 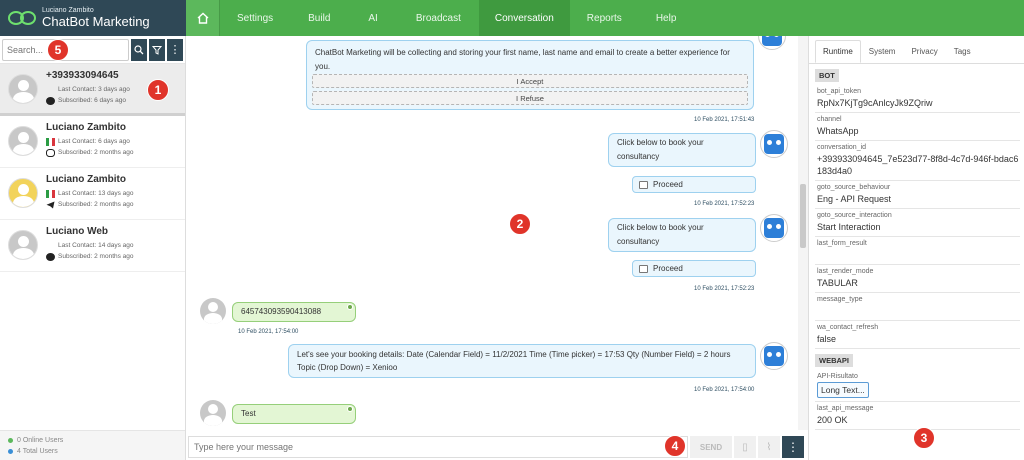 I want to click on annotation-badge: 1, so click(x=158, y=90).